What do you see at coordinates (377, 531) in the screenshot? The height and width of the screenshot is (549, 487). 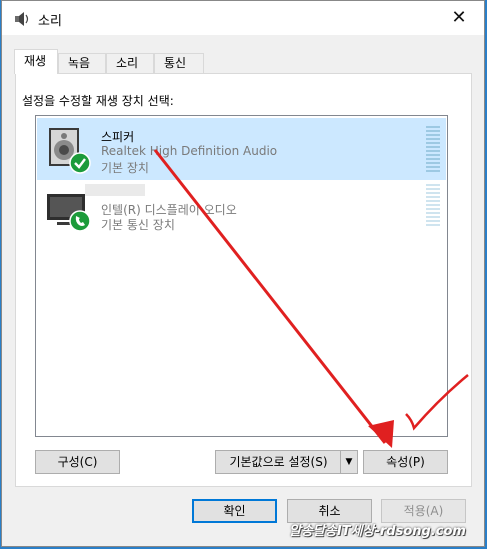 I see `watermark: 알송달송IT세상-rdsong.com` at bounding box center [377, 531].